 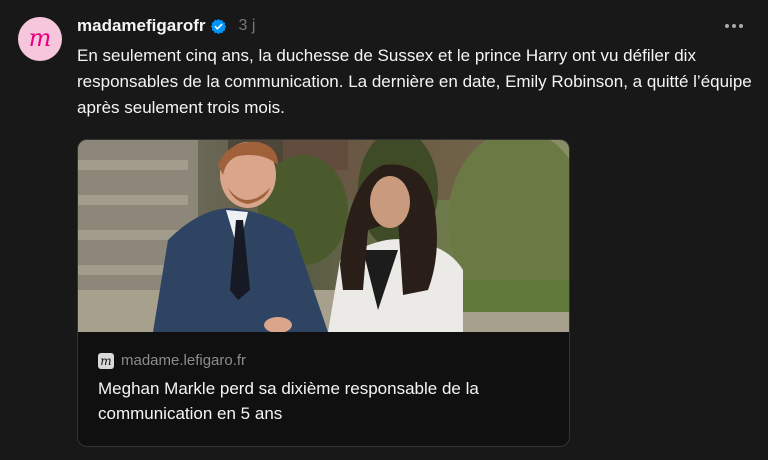 I want to click on avatar-letter: m, so click(x=40, y=38).